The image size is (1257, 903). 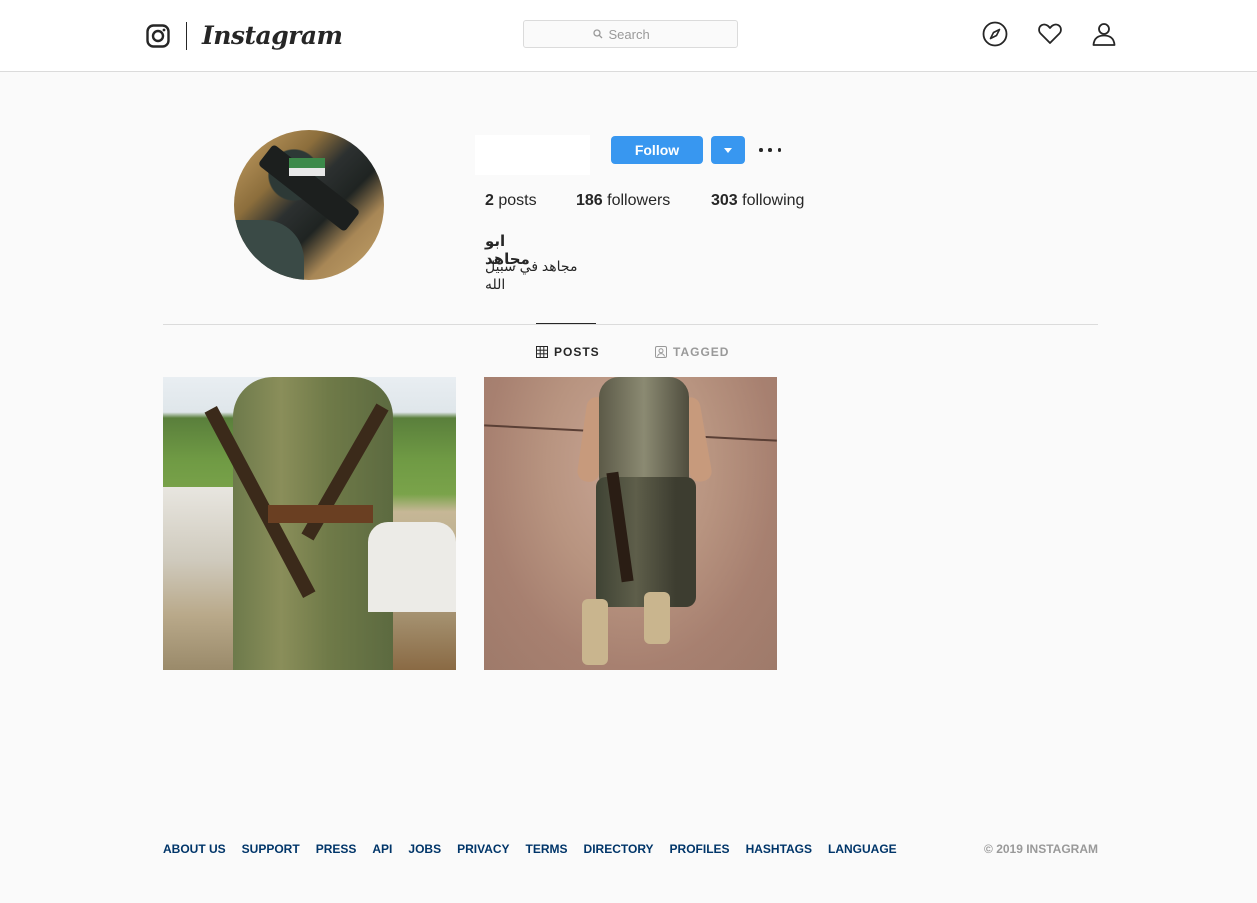 I want to click on top-nav: Instagram, so click(x=628, y=36).